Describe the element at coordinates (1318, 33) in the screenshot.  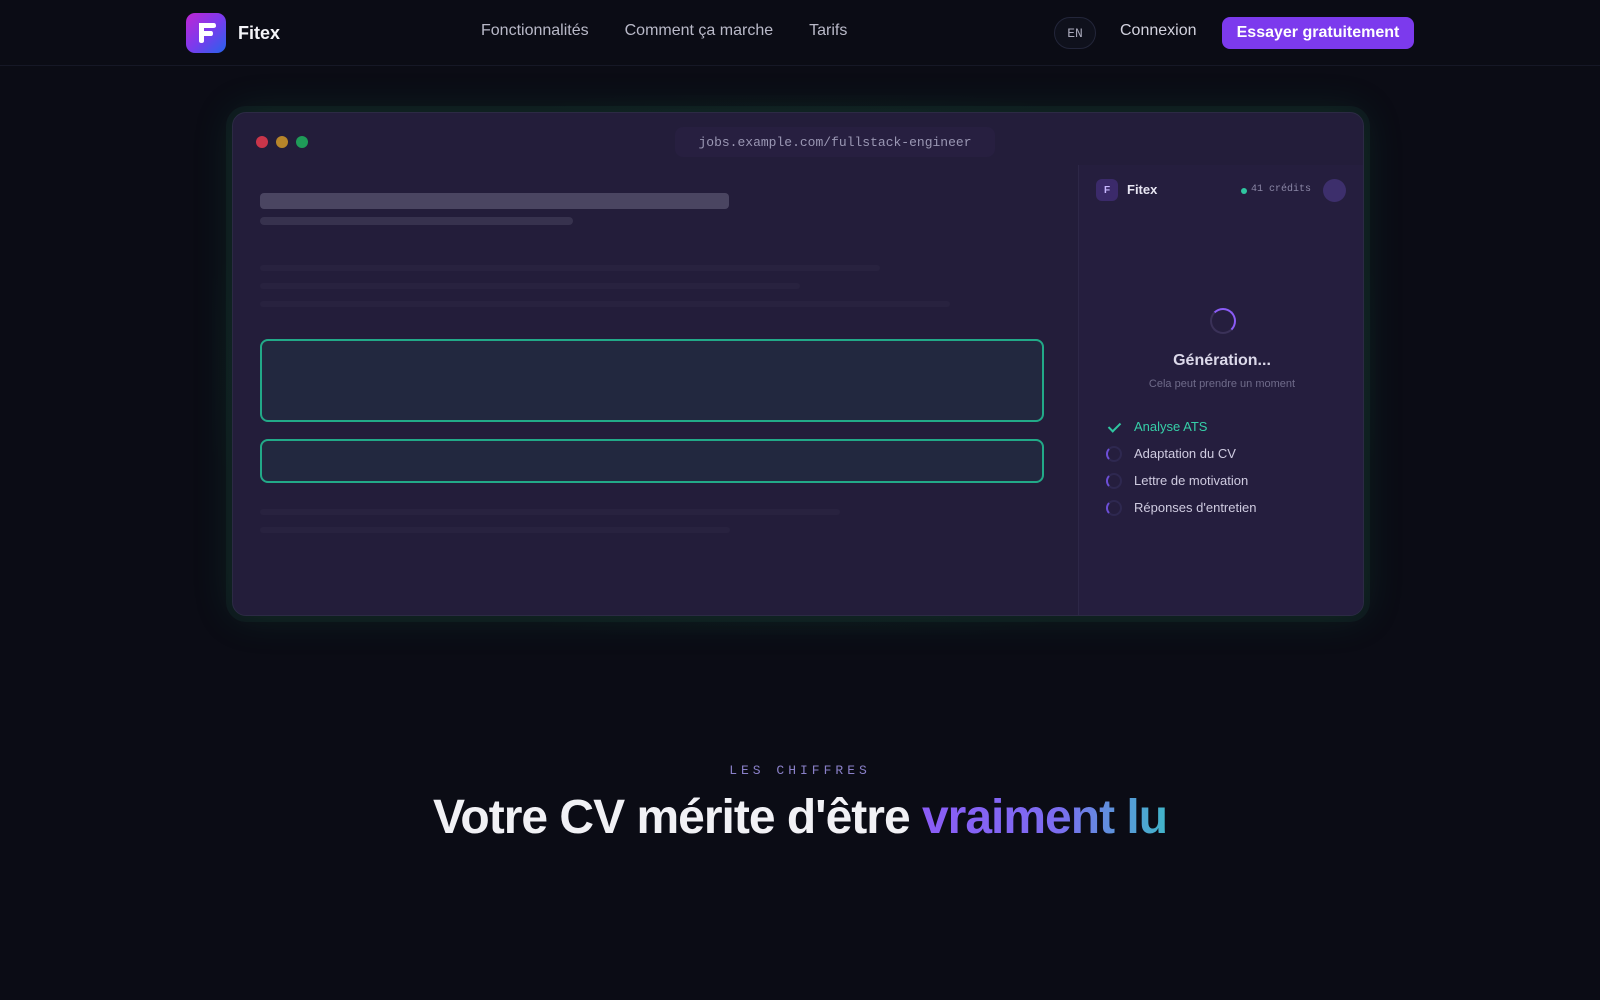
I see `try-free-button: Essayer gratuitement` at that location.